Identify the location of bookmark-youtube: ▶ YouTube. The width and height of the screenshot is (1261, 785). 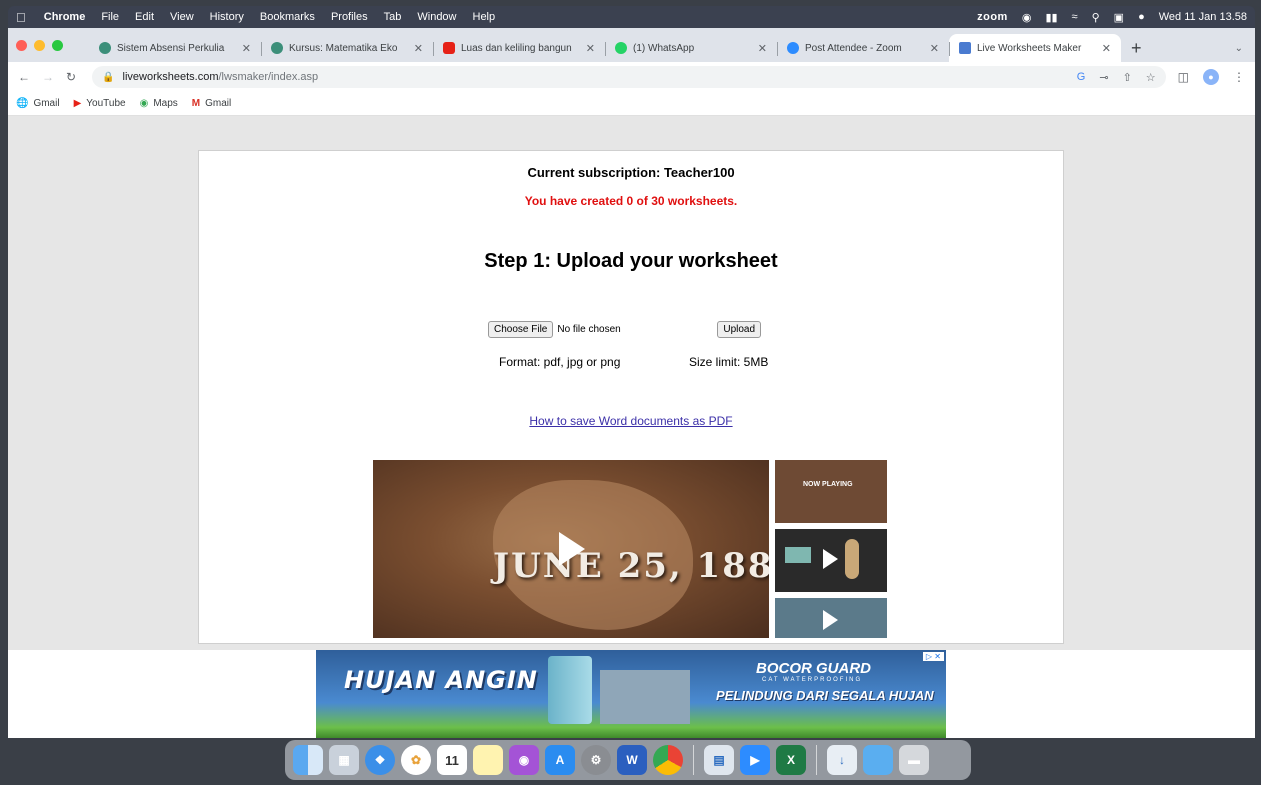
(100, 103).